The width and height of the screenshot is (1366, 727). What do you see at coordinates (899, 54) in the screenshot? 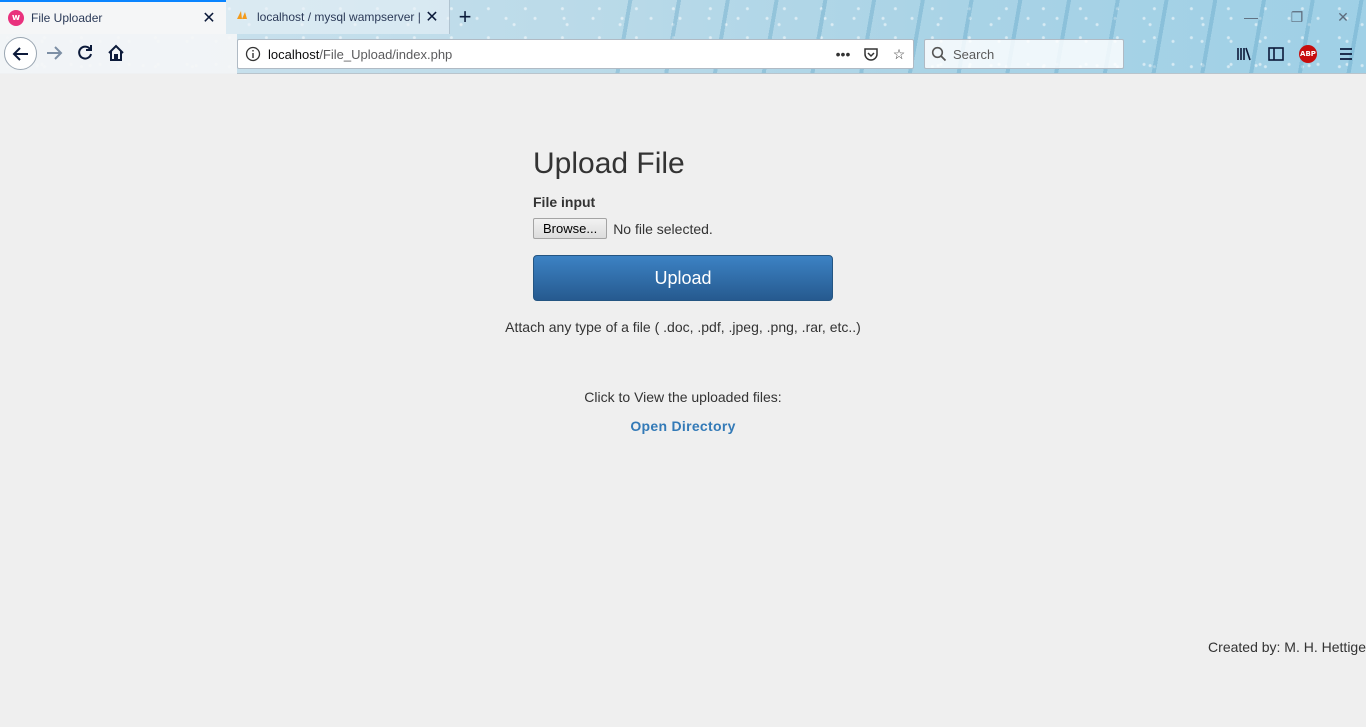
I see `bookmark-star-icon: ☆` at bounding box center [899, 54].